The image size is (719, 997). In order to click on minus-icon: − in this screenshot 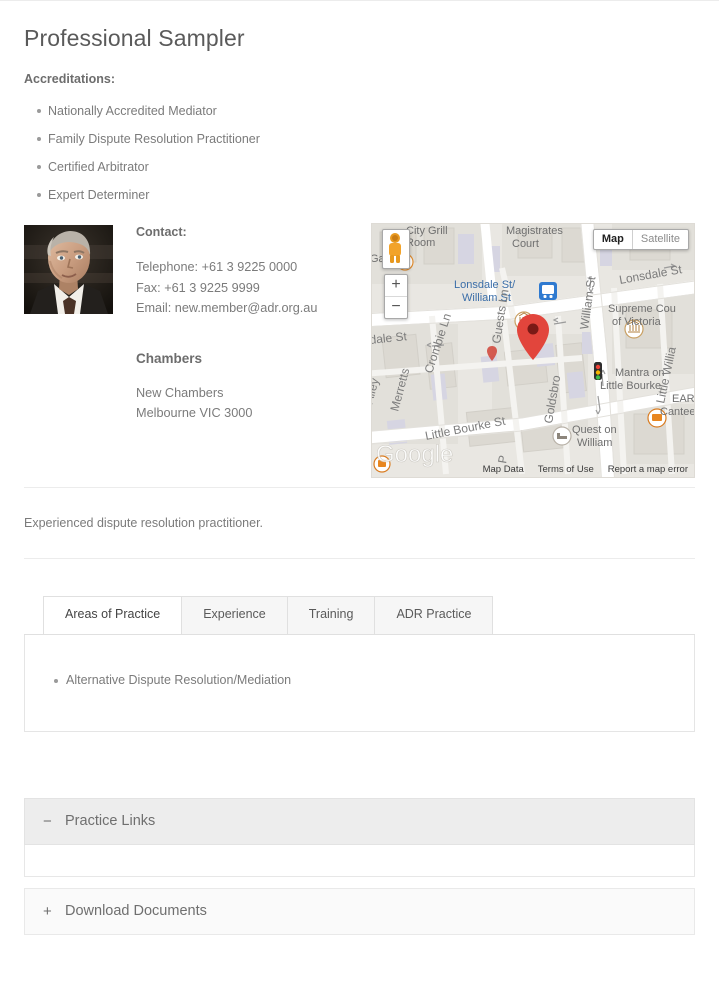, I will do `click(47, 821)`.